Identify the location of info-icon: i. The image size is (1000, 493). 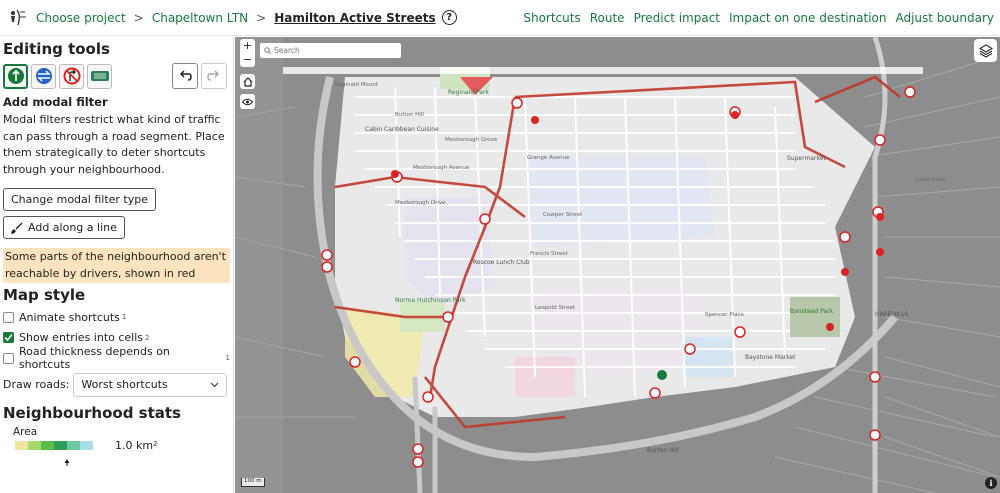
(991, 483).